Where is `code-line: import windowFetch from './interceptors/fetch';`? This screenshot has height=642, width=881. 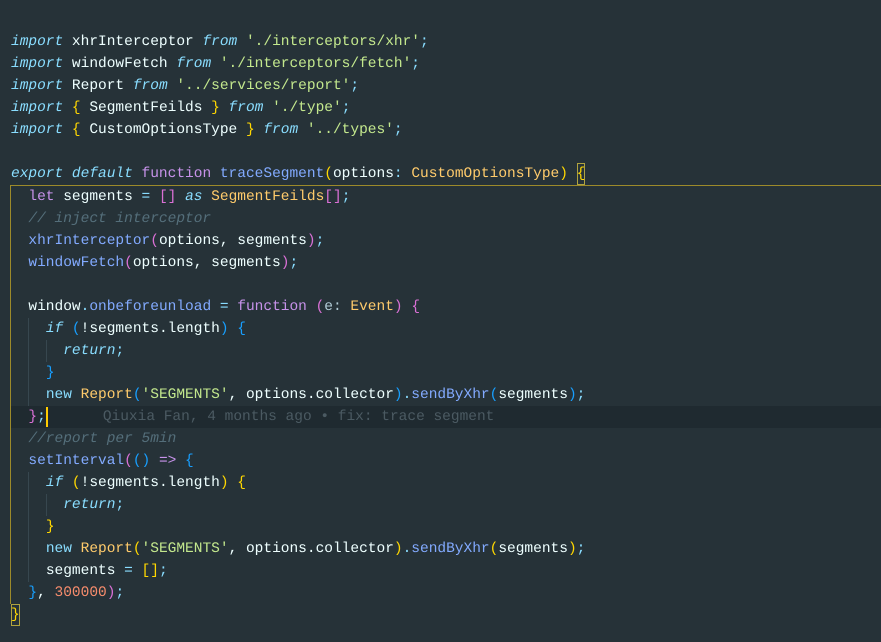 code-line: import windowFetch from './interceptors/fetch'; is located at coordinates (215, 64).